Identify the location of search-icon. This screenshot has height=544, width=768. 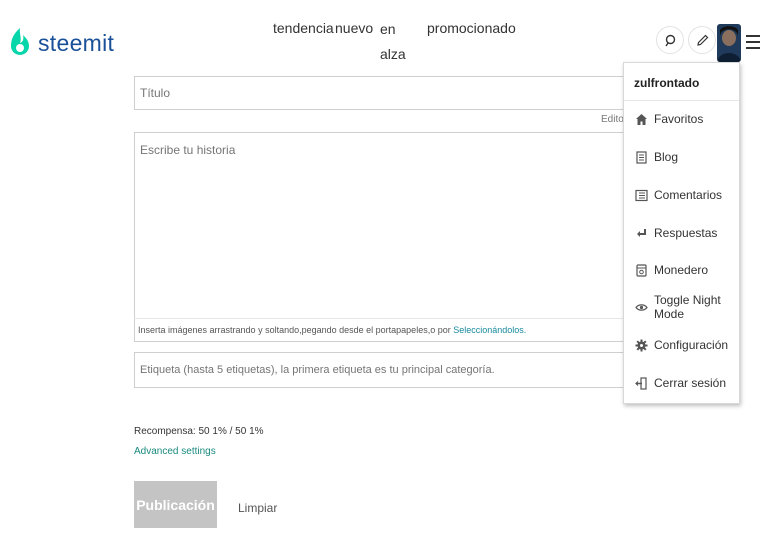
(669, 40).